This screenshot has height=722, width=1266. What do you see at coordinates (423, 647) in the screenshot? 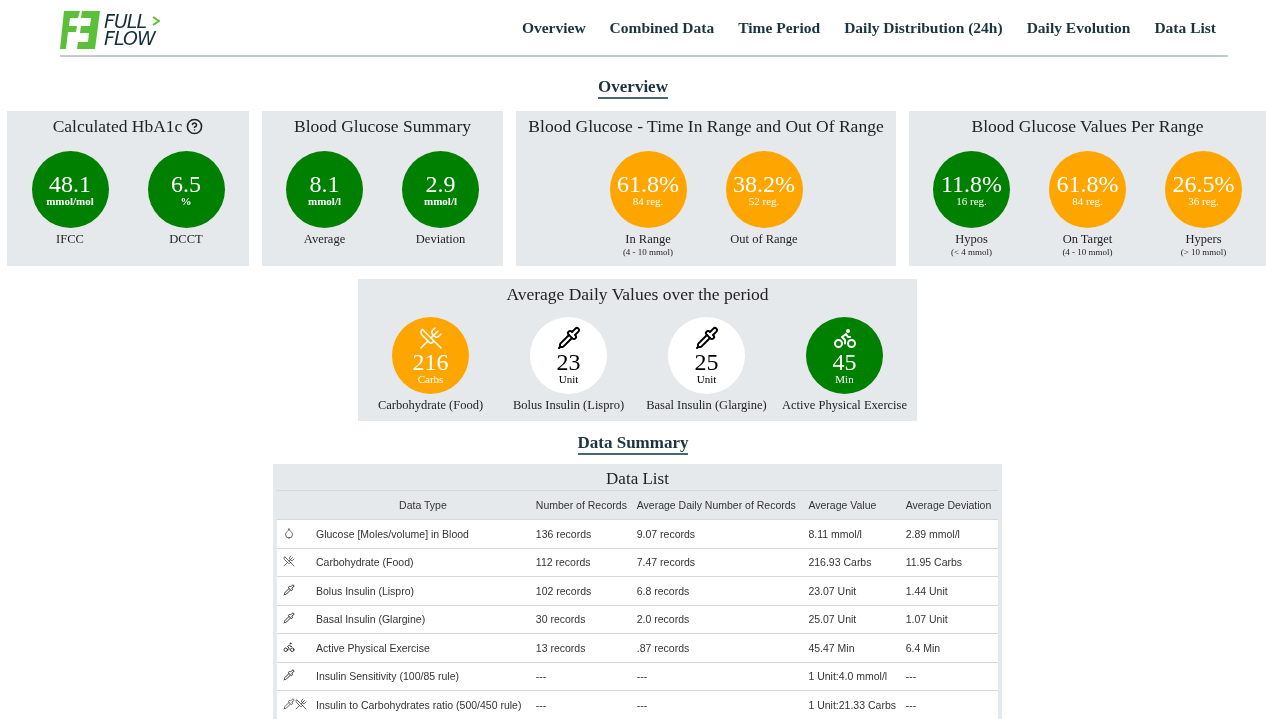
I see `table-cell: Active Physical Exercise` at bounding box center [423, 647].